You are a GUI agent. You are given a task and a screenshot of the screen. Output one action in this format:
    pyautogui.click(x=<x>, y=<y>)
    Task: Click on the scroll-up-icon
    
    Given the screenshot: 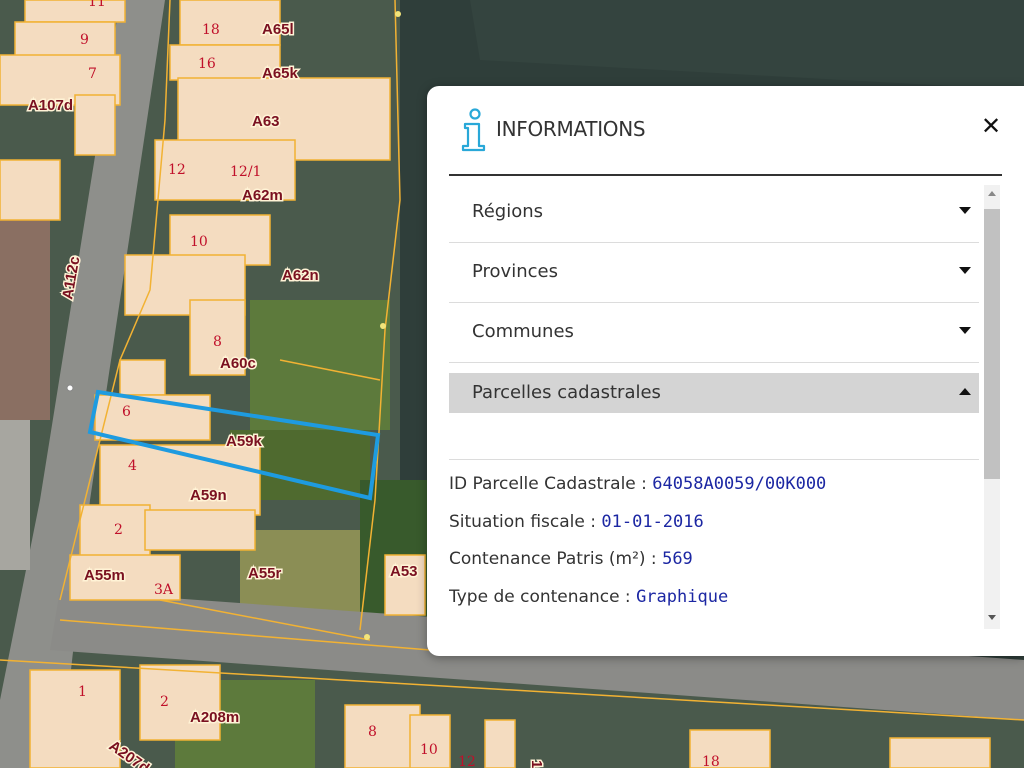 What is the action you would take?
    pyautogui.click(x=992, y=193)
    